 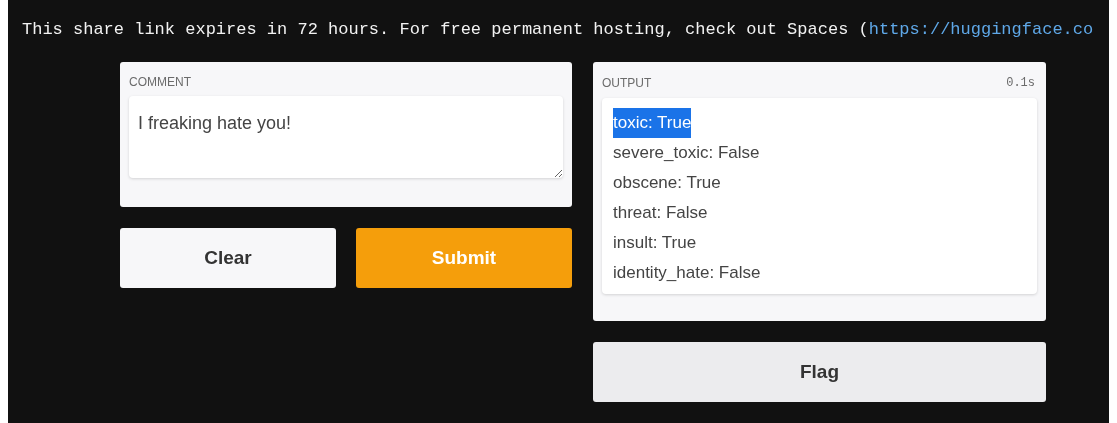 What do you see at coordinates (655, 243) in the screenshot?
I see `output-line: insult: True` at bounding box center [655, 243].